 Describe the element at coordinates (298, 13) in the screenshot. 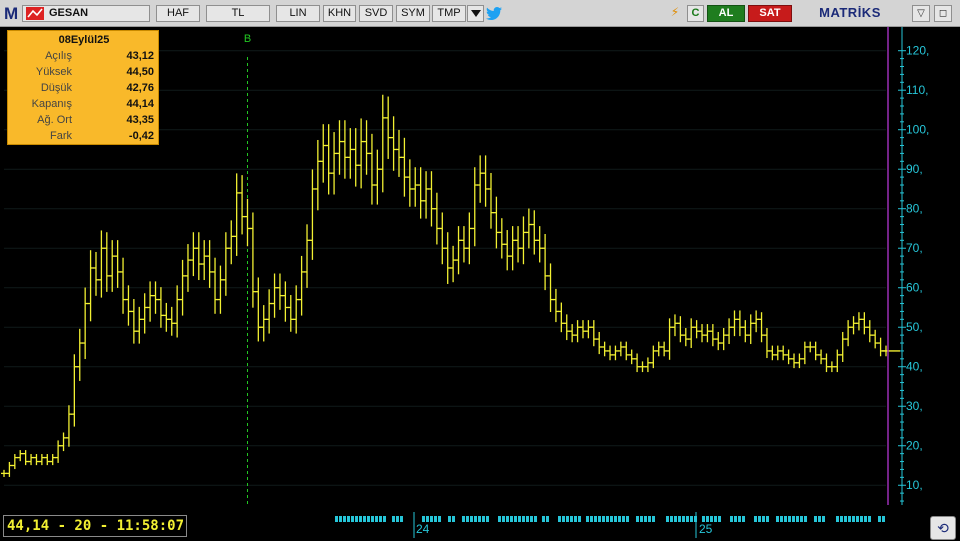

I see `lin-button: LIN` at that location.